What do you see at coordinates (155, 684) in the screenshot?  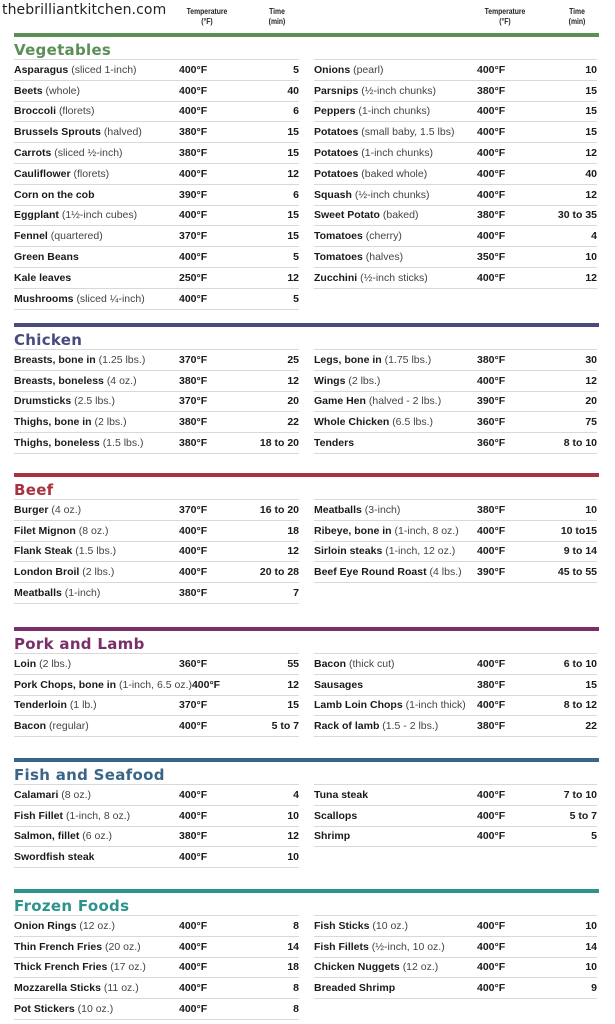 I see `food-detail: (1-inch, 6.5 oz.)` at bounding box center [155, 684].